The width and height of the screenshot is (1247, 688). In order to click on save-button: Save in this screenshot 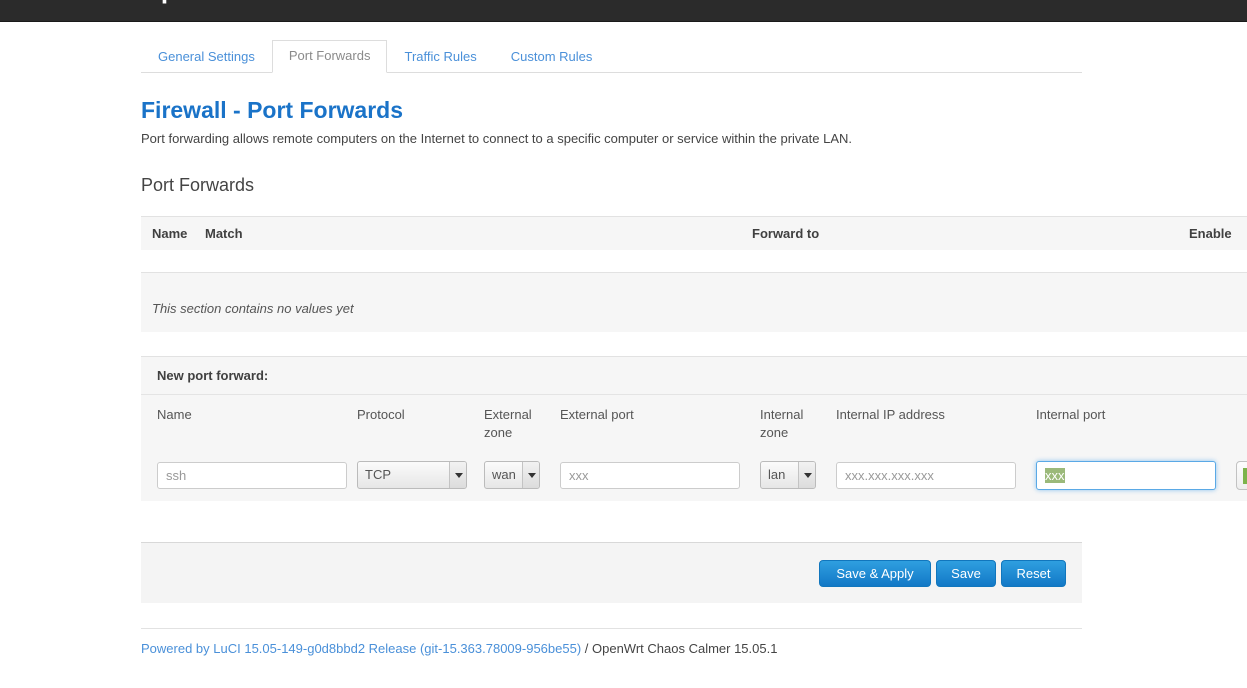, I will do `click(966, 573)`.